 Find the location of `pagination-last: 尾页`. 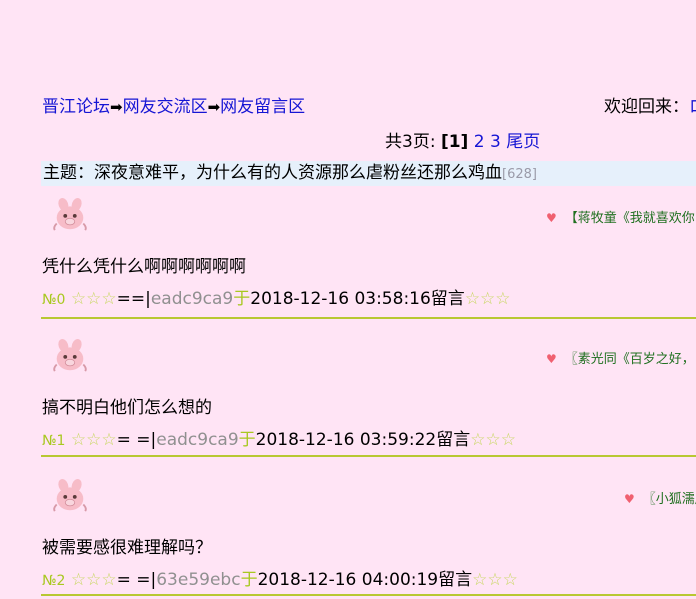

pagination-last: 尾页 is located at coordinates (523, 142).